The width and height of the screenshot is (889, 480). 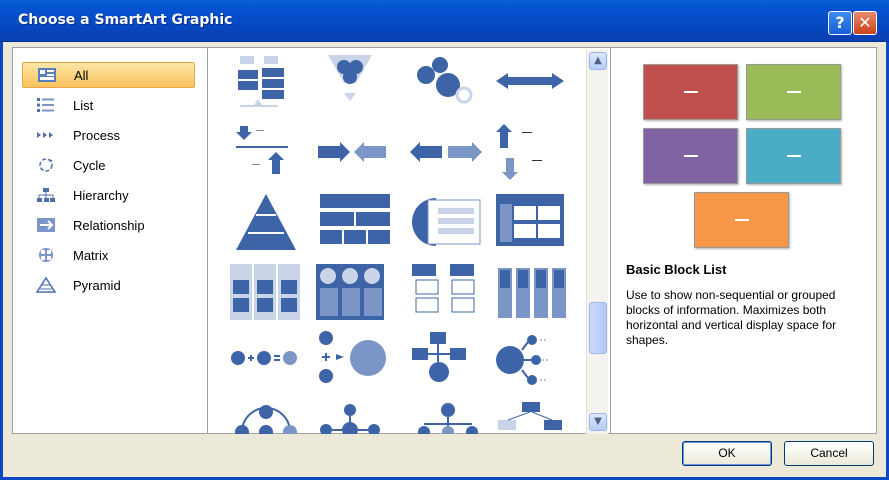 I want to click on matrix-icon, so click(x=46, y=255).